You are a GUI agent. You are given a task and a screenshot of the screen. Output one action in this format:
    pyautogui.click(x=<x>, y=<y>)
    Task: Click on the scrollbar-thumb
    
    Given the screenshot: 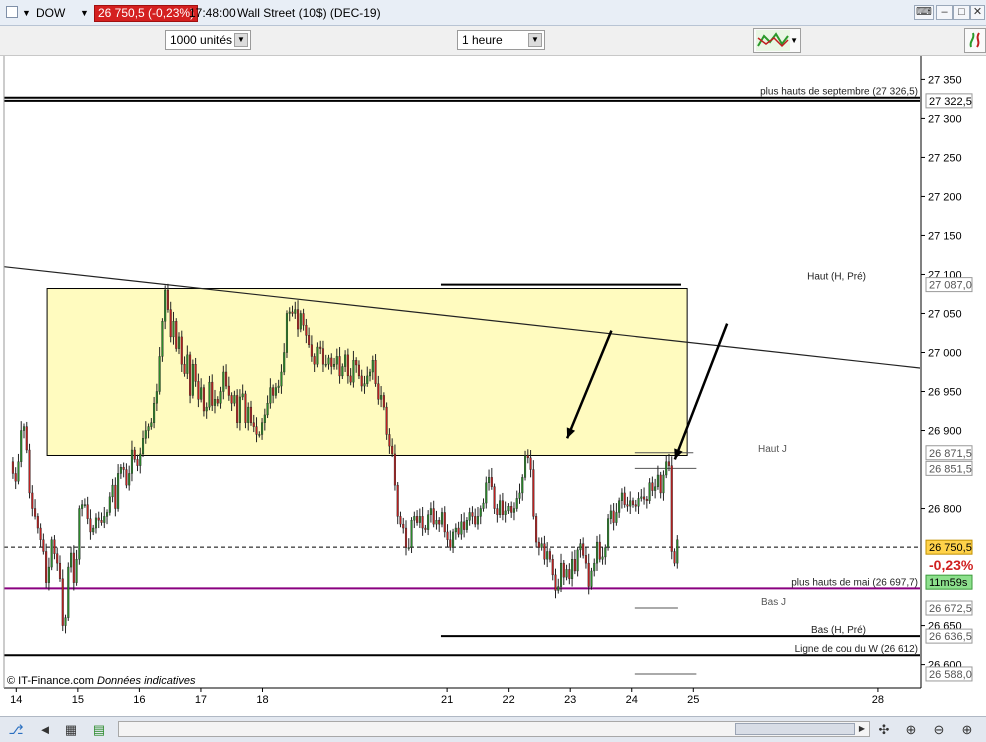 What is the action you would take?
    pyautogui.click(x=795, y=729)
    